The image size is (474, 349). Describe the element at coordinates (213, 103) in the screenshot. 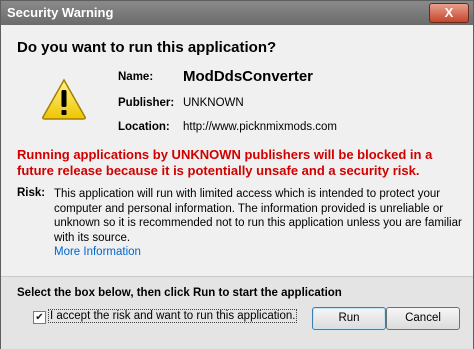

I see `publisher-value: UNKNOWN` at that location.